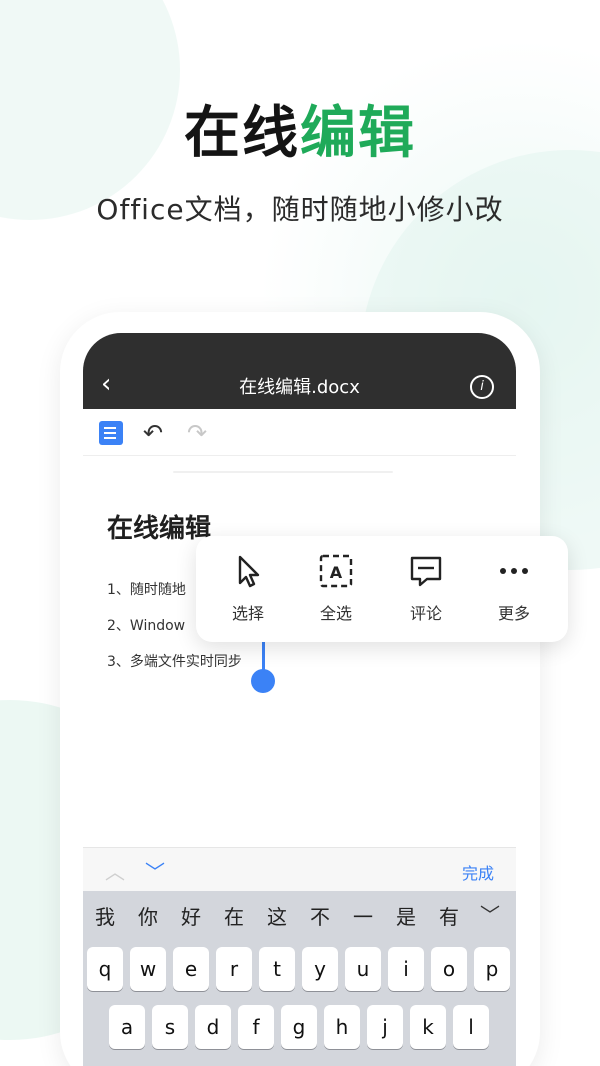 The width and height of the screenshot is (600, 1066). What do you see at coordinates (320, 915) in the screenshot?
I see `candidate-word: 不` at bounding box center [320, 915].